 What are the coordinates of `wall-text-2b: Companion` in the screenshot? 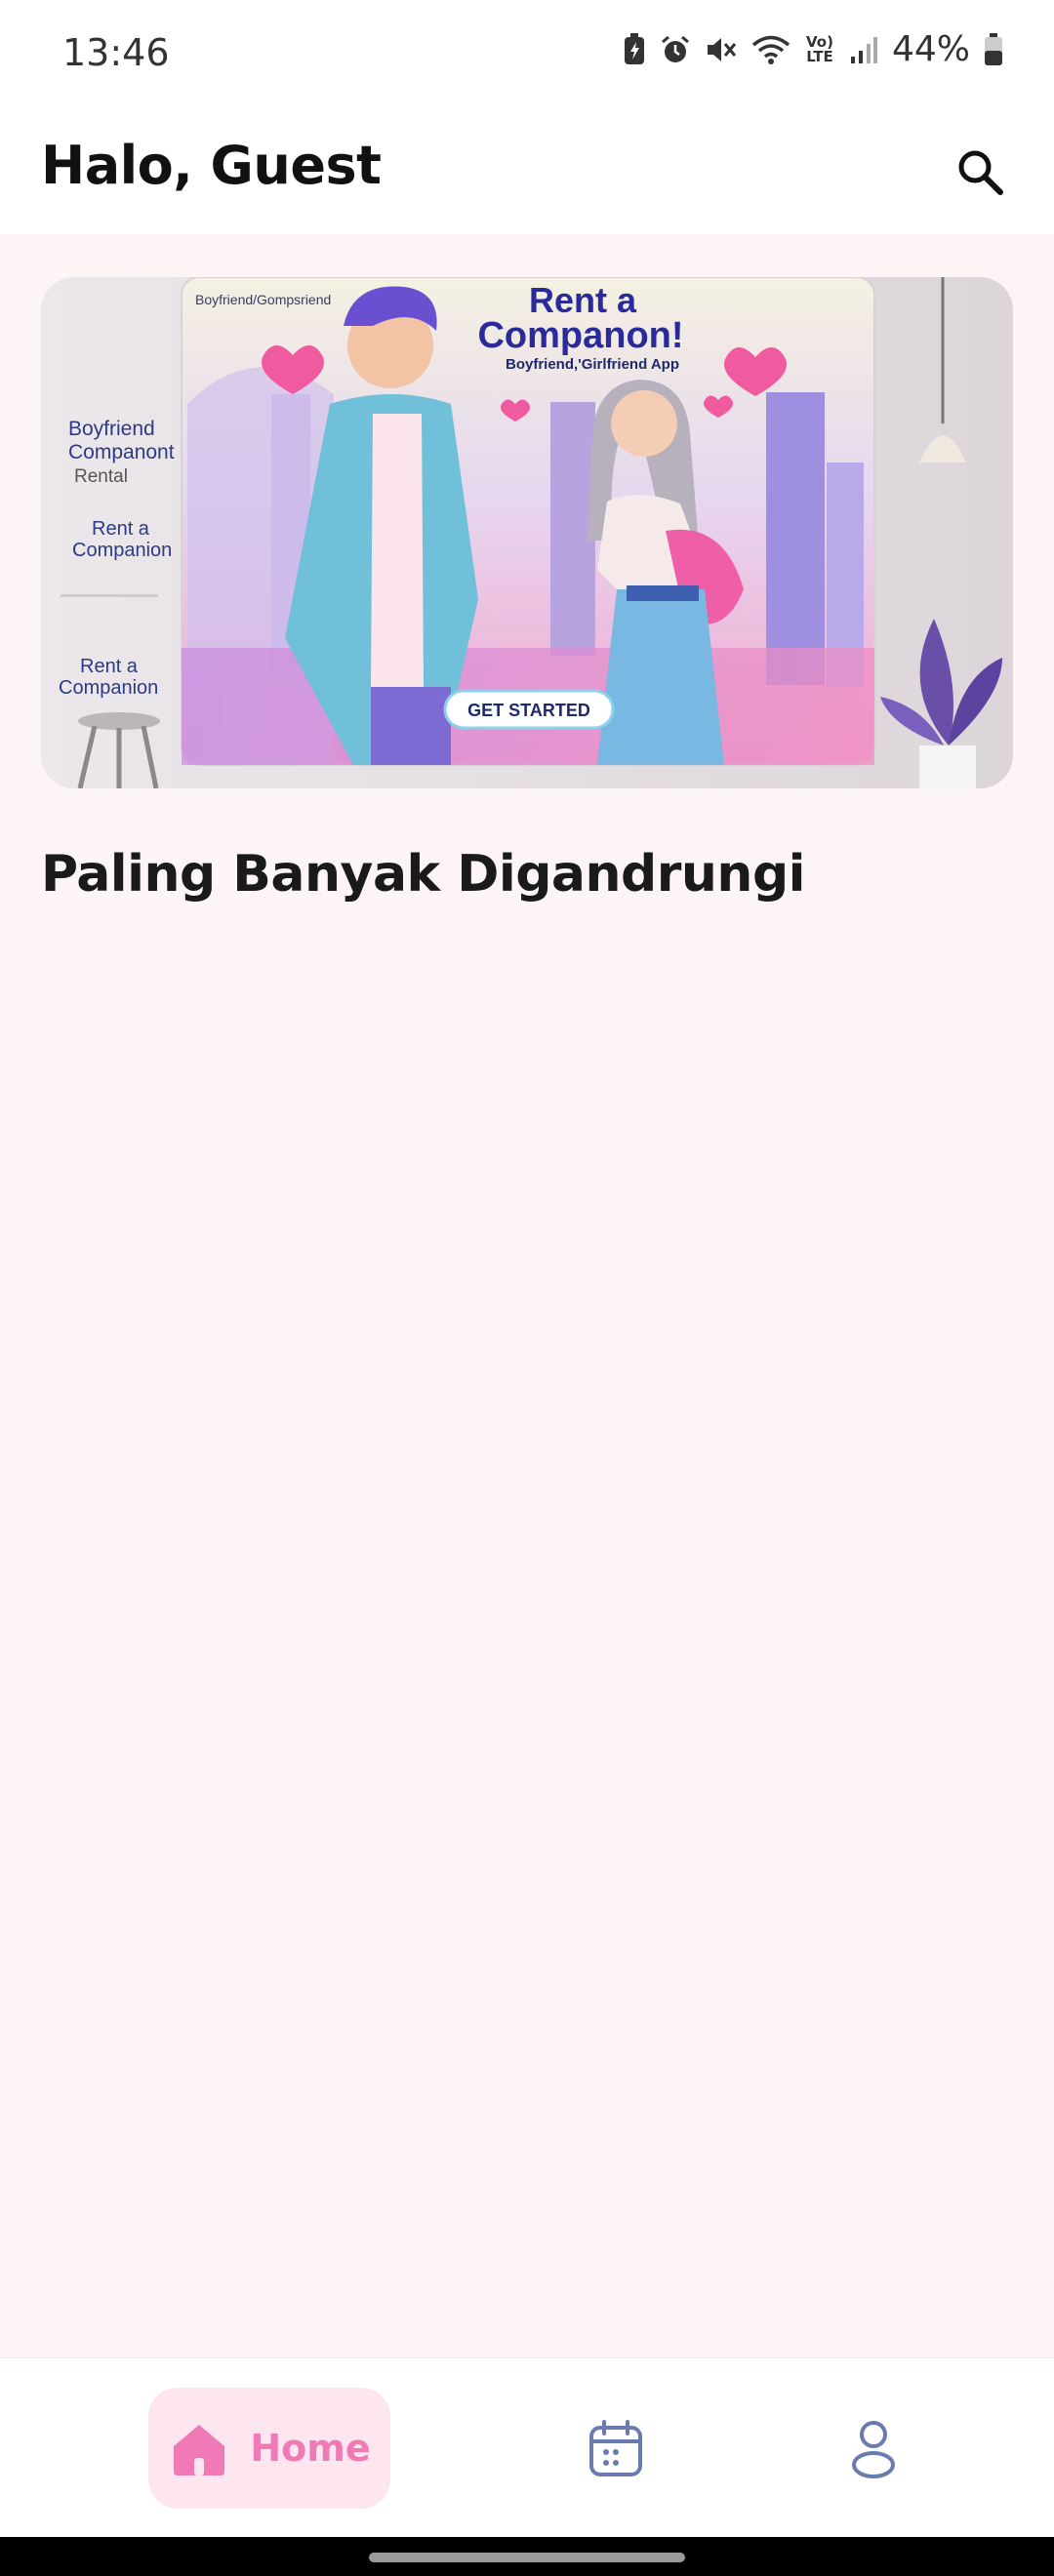 It's located at (122, 550).